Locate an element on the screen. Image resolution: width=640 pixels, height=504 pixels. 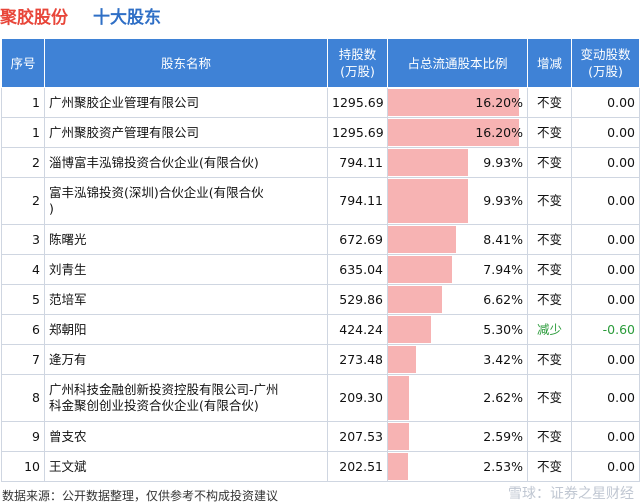
shareholder-name-cell: 淄博富丰泓锦投资合伙企业(有限合伙) is located at coordinates (186, 162).